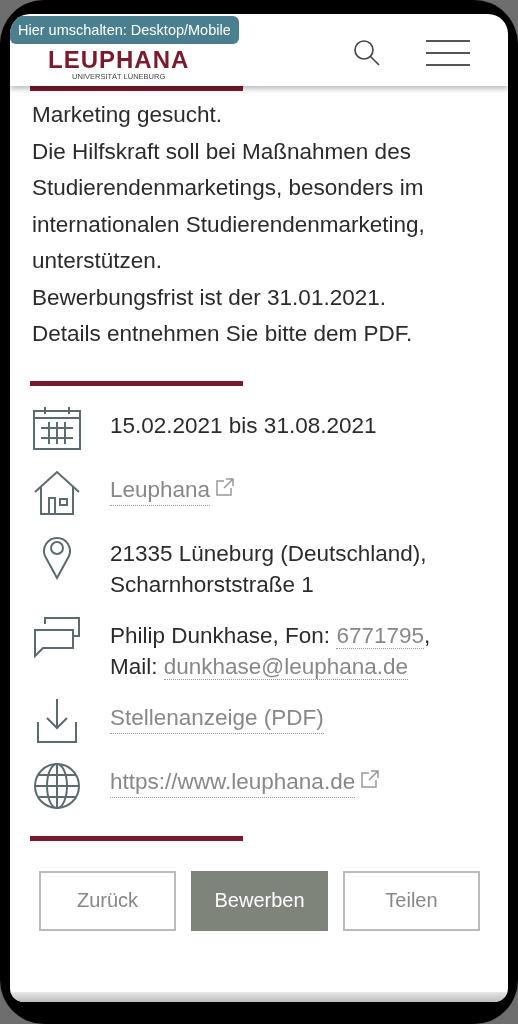  I want to click on view-switch-tooltip: Hier umschalten: Desktop/Mobile, so click(124, 30).